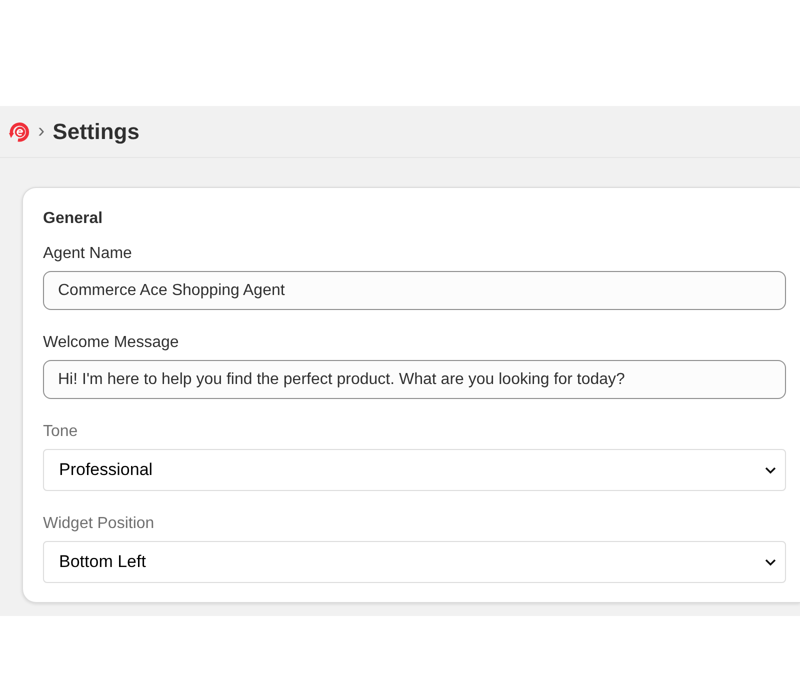 This screenshot has width=800, height=683. What do you see at coordinates (111, 343) in the screenshot?
I see `field-label: Welcome Message` at bounding box center [111, 343].